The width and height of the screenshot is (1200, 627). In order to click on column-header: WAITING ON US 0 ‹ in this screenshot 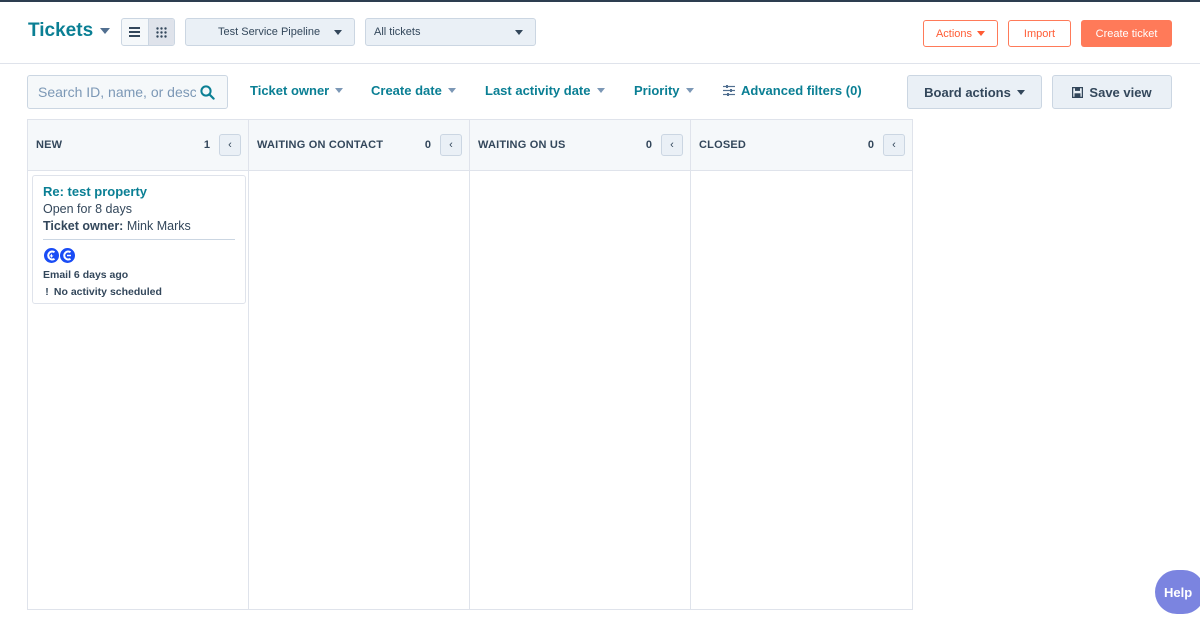, I will do `click(580, 145)`.